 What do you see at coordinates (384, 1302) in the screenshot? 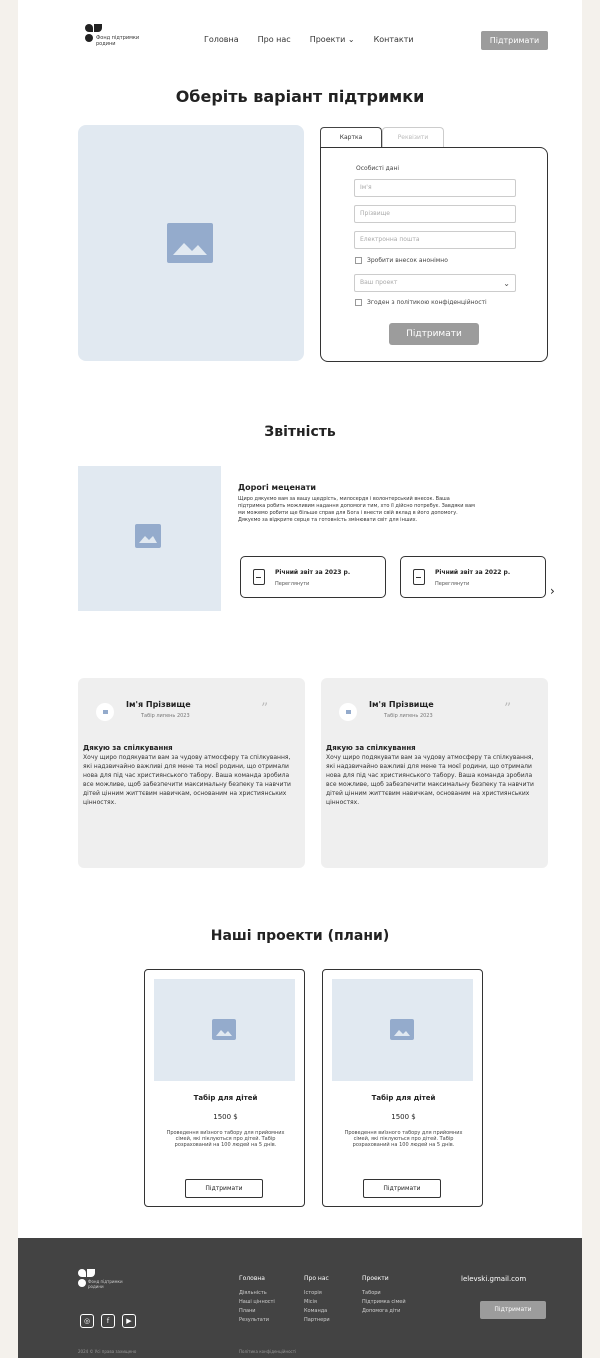
I see `footer-link: Підтримка сімей` at bounding box center [384, 1302].